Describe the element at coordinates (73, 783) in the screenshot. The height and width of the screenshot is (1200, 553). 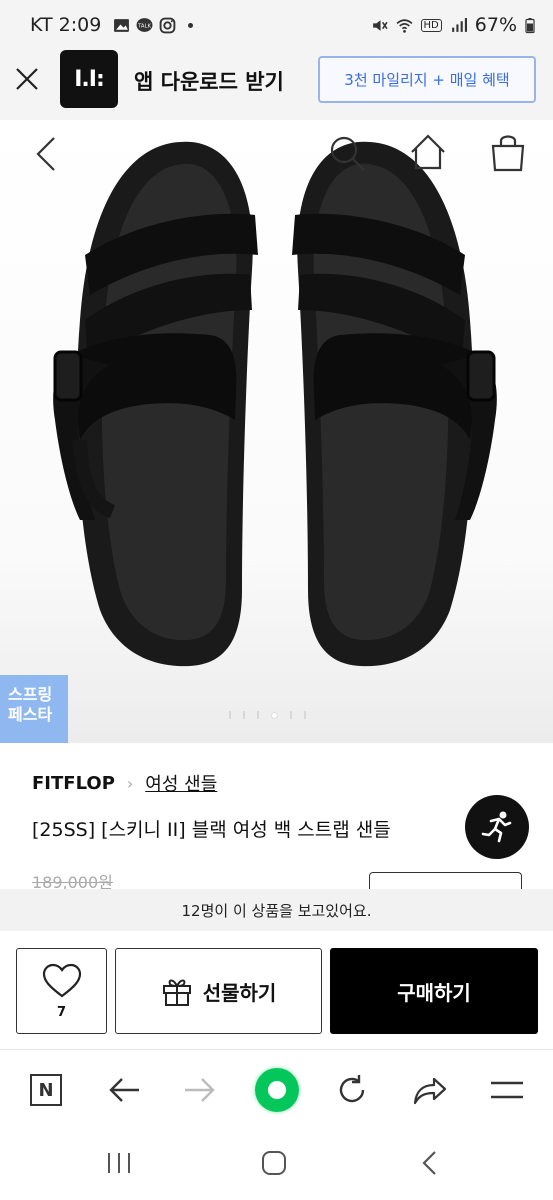
I see `brand-link: FITFLOP` at that location.